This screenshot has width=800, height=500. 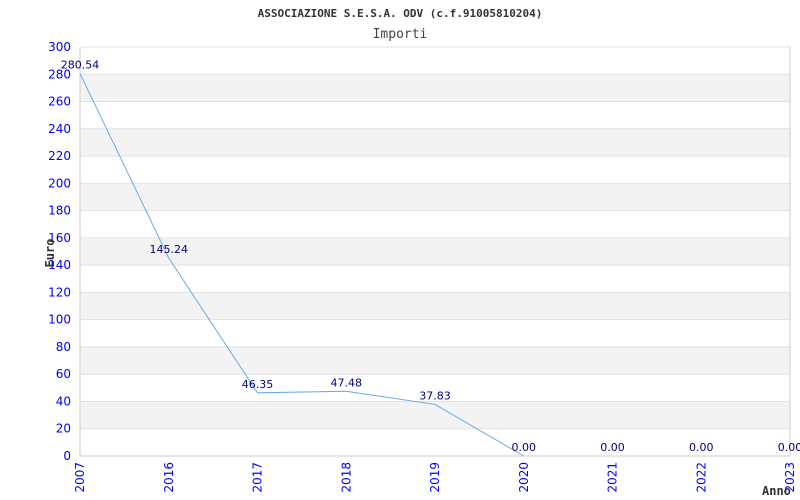 I want to click on data-label: 47.48, so click(x=347, y=382).